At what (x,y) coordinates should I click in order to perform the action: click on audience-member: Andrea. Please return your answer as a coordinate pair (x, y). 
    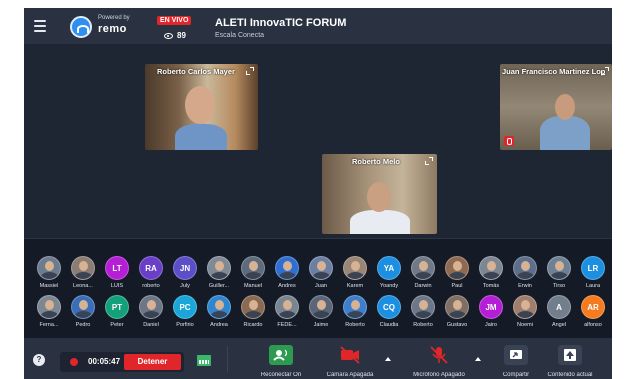
    Looking at the image, I should click on (218, 314).